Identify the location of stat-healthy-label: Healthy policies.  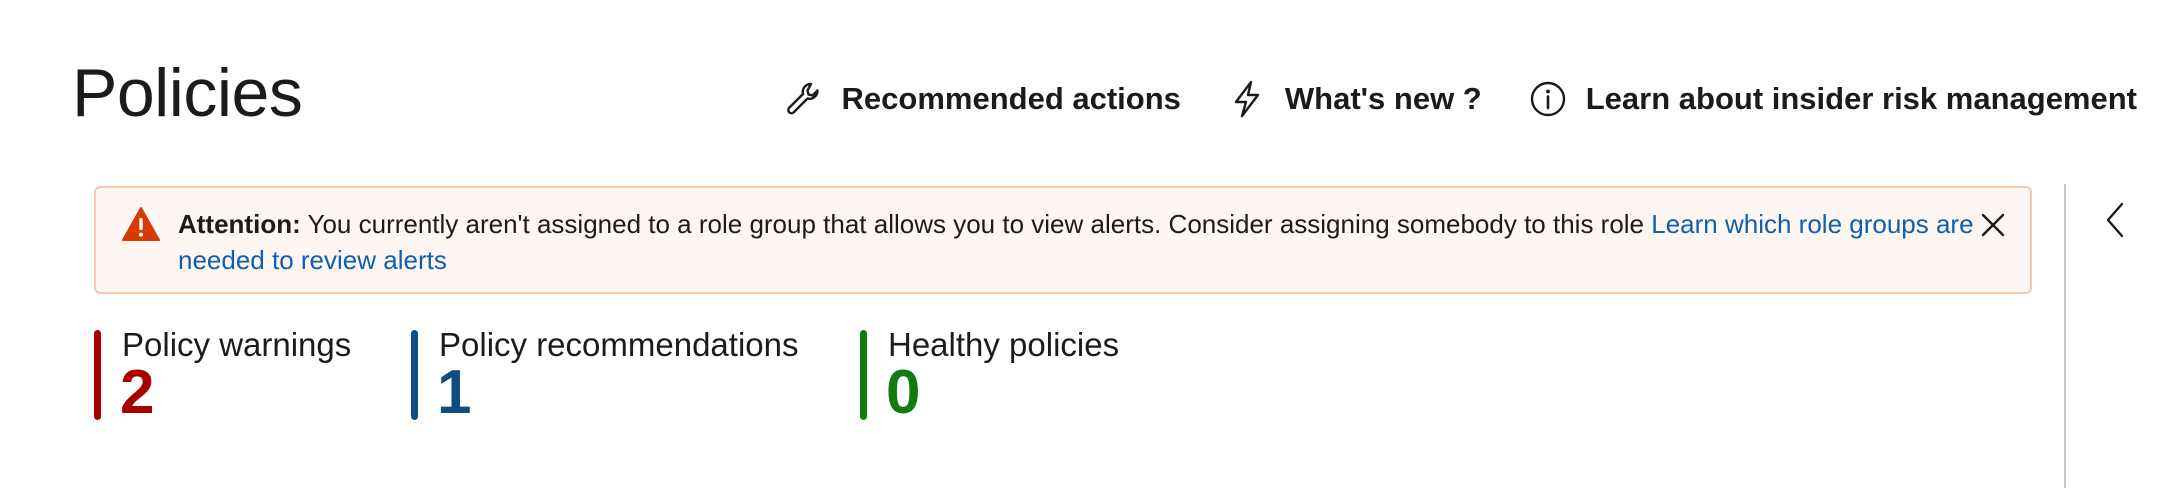
(1004, 344).